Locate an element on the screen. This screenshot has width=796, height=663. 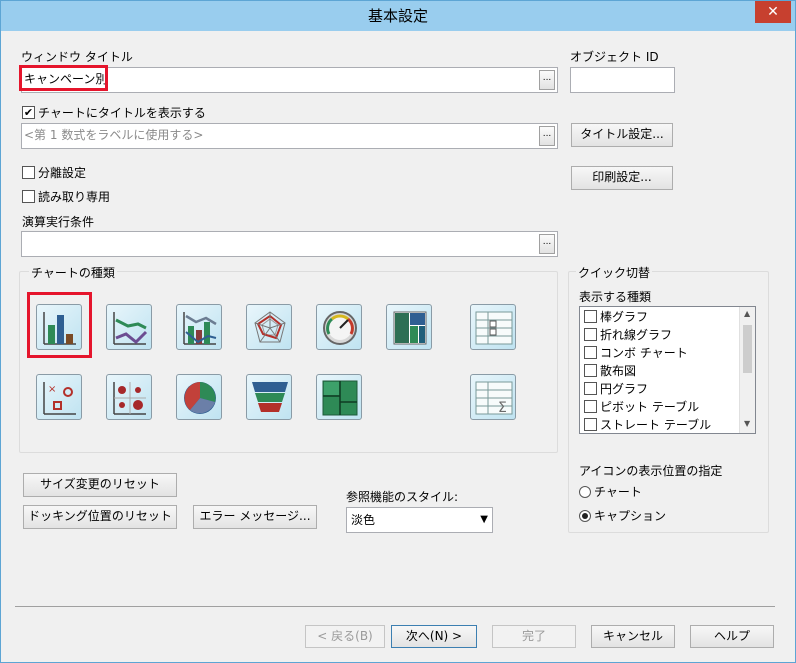
list-item-label: コンボ チャート is located at coordinates (644, 353).